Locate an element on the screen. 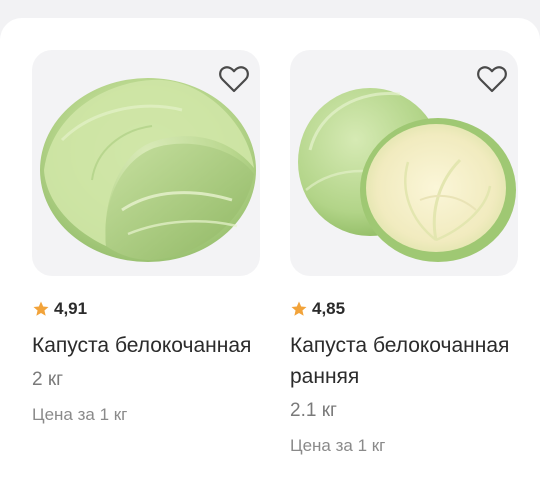  rating-value: 4,91 is located at coordinates (71, 308).